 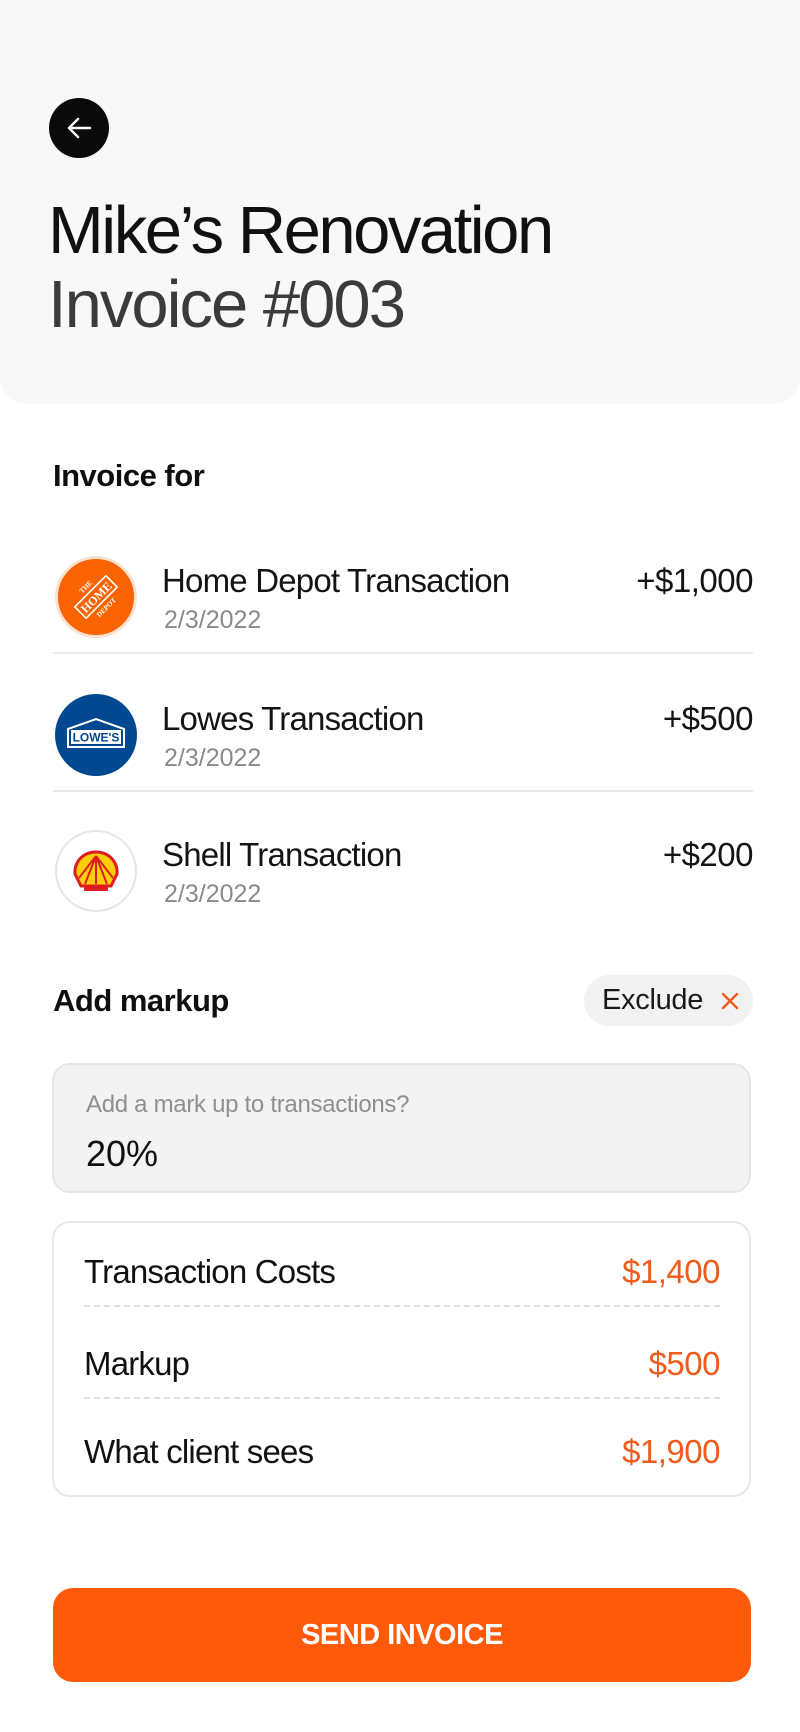 I want to click on arrow-left-icon, so click(x=79, y=128).